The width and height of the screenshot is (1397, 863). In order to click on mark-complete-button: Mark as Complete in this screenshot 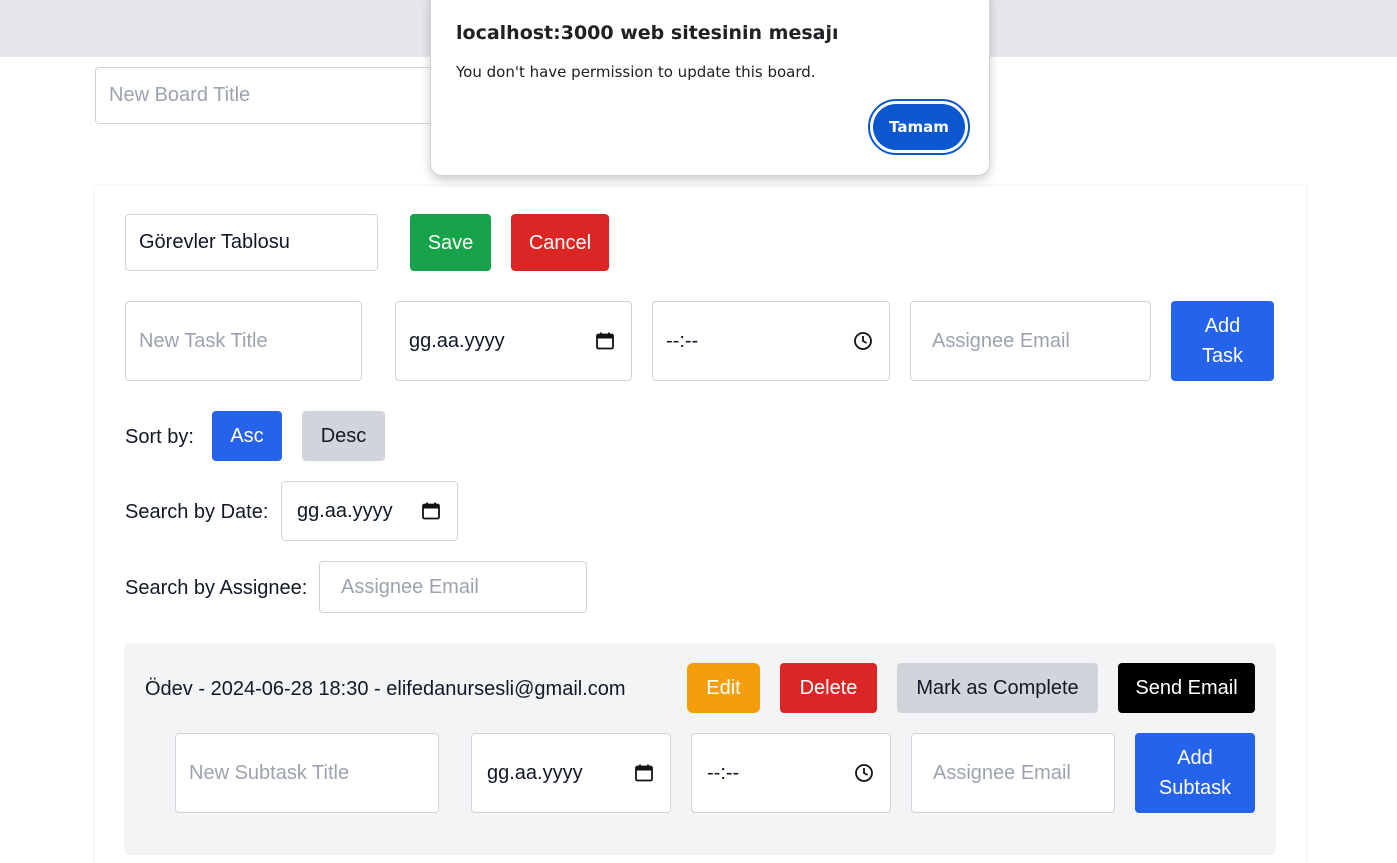, I will do `click(997, 688)`.